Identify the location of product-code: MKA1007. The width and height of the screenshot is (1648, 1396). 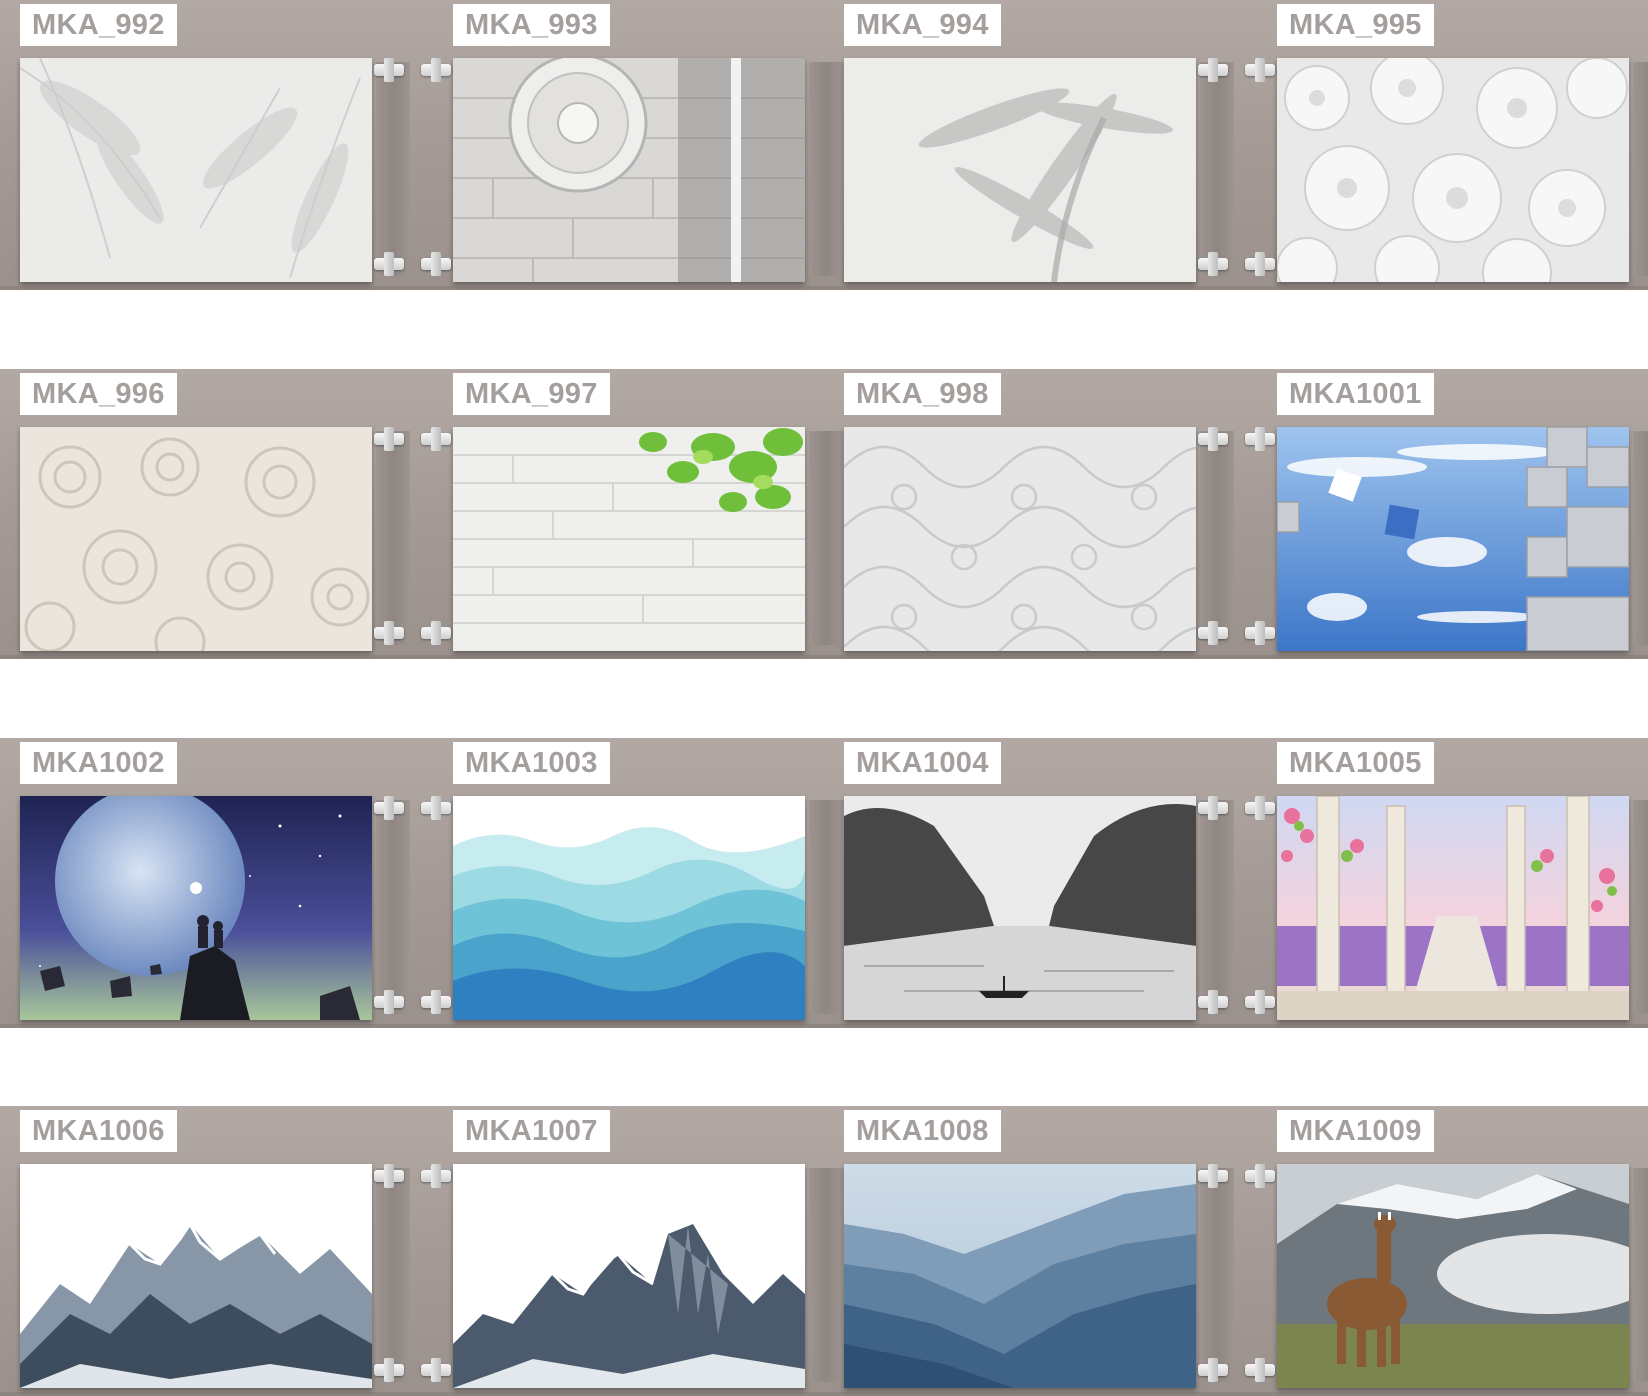
(531, 1131).